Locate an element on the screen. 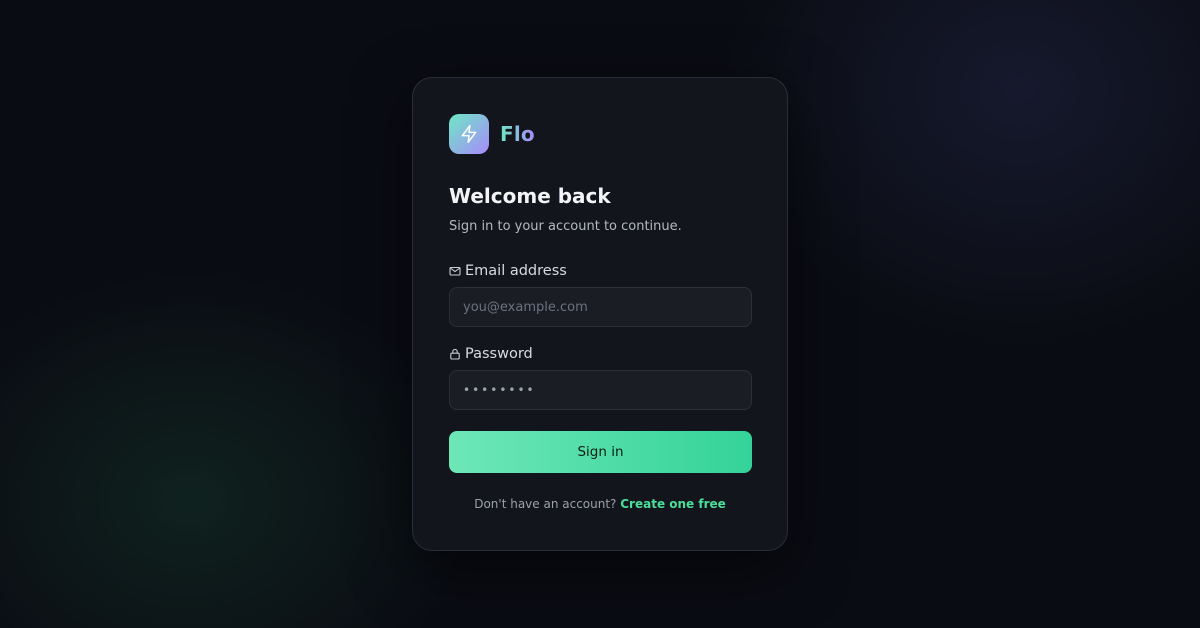 The width and height of the screenshot is (1200, 628). email-label: Email address is located at coordinates (508, 271).